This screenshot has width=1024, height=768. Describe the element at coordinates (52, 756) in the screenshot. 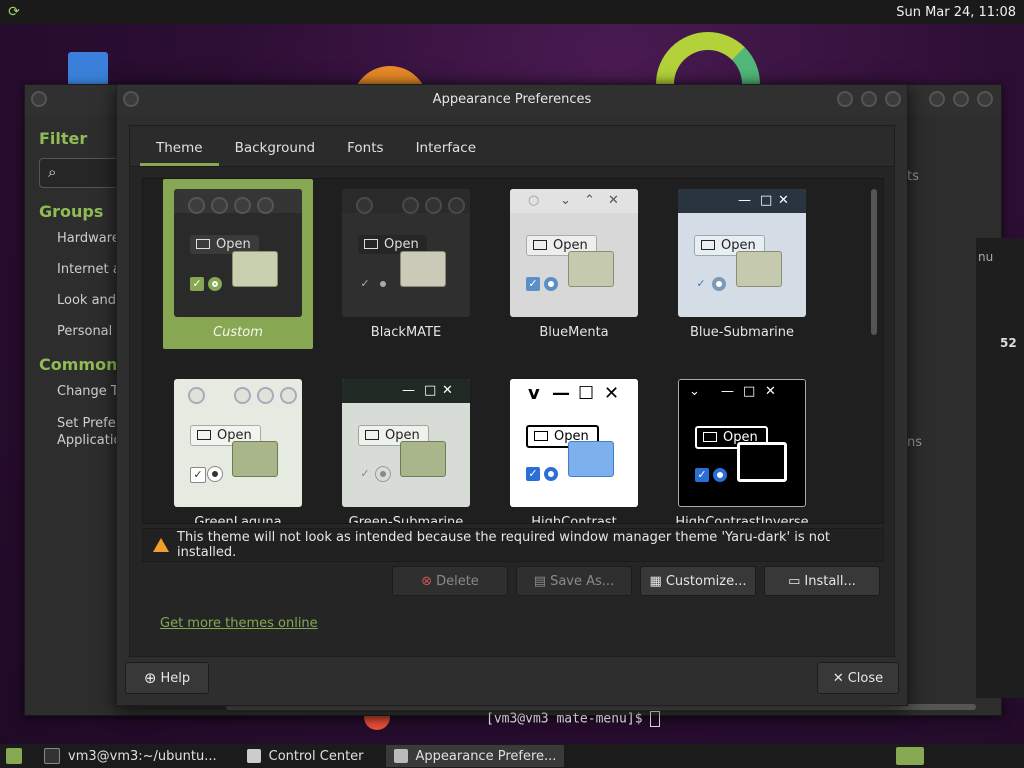

I see `terminal-icon` at that location.